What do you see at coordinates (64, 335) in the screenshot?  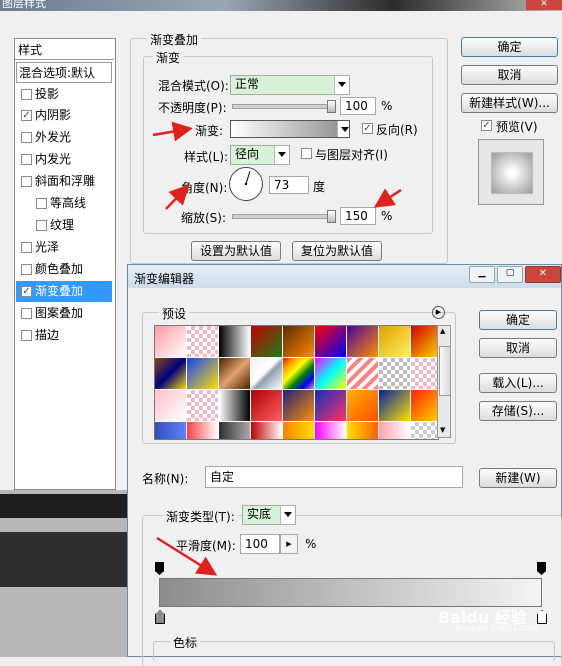 I see `style-item-stroke: 描边` at bounding box center [64, 335].